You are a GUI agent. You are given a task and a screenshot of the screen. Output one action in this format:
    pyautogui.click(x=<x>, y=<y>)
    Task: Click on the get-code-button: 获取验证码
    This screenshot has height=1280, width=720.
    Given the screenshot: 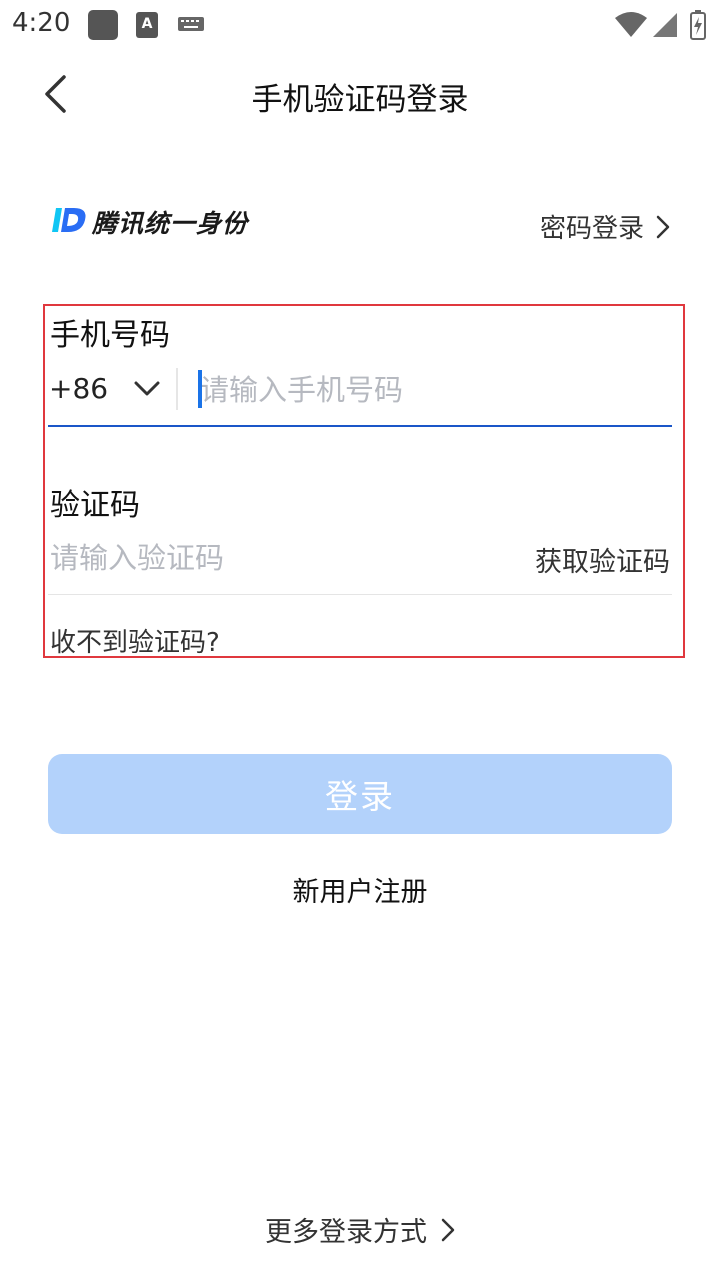 What is the action you would take?
    pyautogui.click(x=602, y=559)
    